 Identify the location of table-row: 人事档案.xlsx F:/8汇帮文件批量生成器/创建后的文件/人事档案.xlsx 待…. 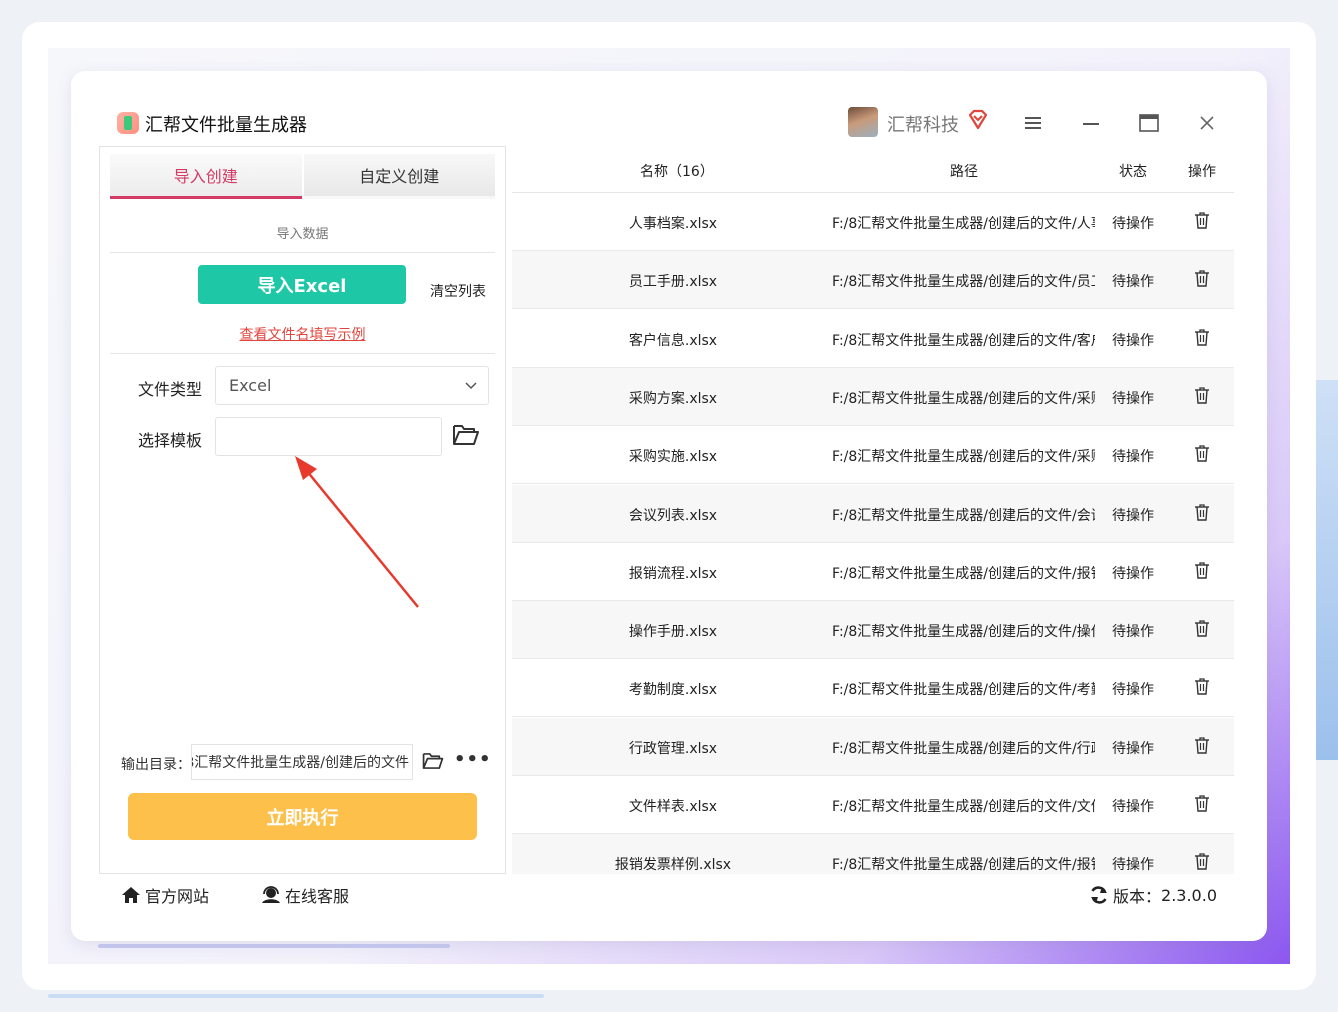
(873, 222).